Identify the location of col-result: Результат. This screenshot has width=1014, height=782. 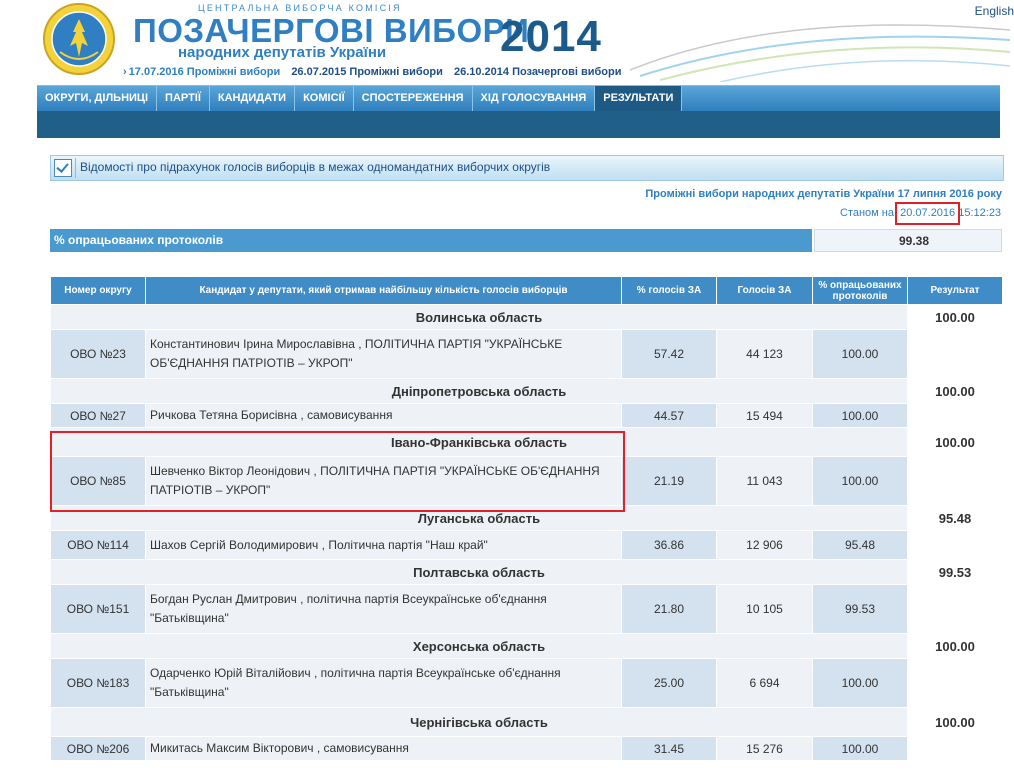
(955, 290).